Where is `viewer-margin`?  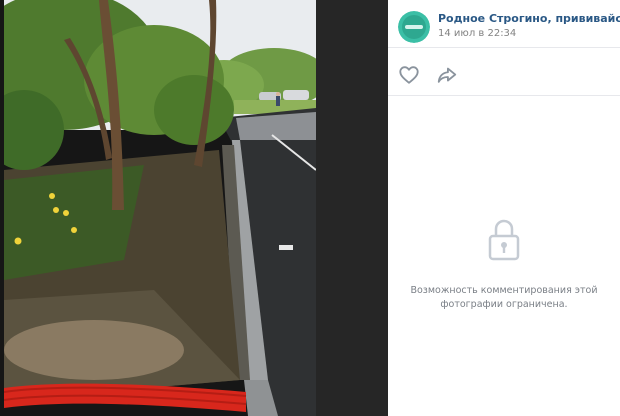
viewer-margin is located at coordinates (352, 208).